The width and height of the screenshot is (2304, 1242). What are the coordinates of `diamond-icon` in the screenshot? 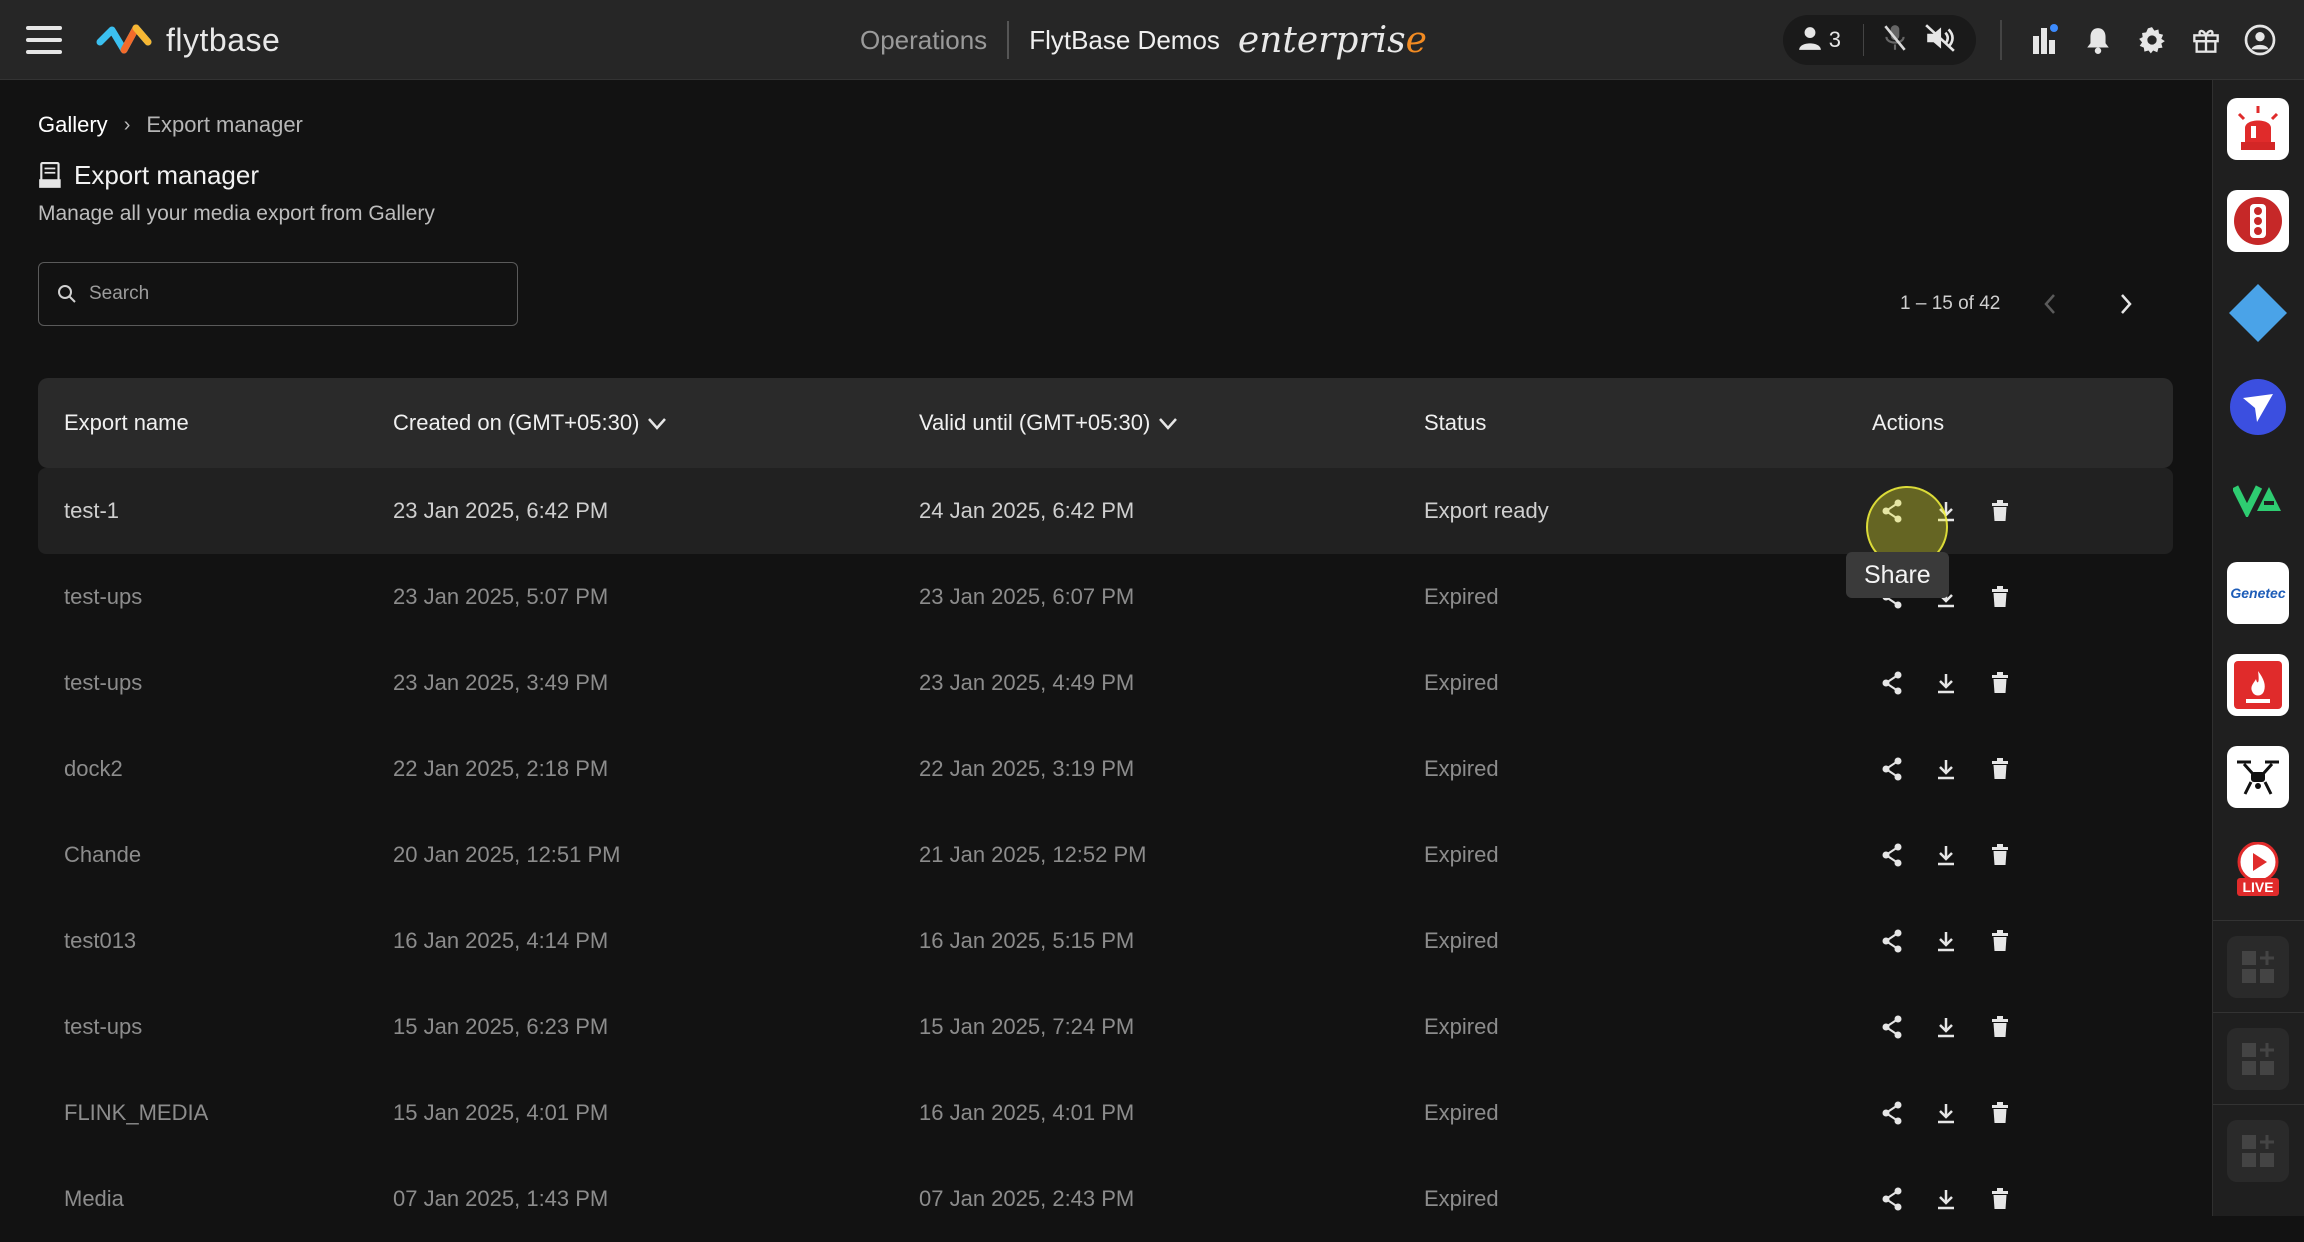 It's located at (2258, 313).